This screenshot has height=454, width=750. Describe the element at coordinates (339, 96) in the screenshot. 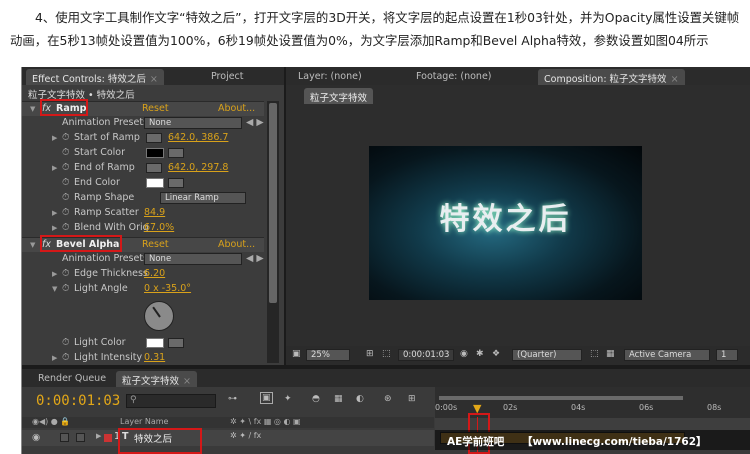

I see `comp-name-tab: 粒子文字特效` at that location.